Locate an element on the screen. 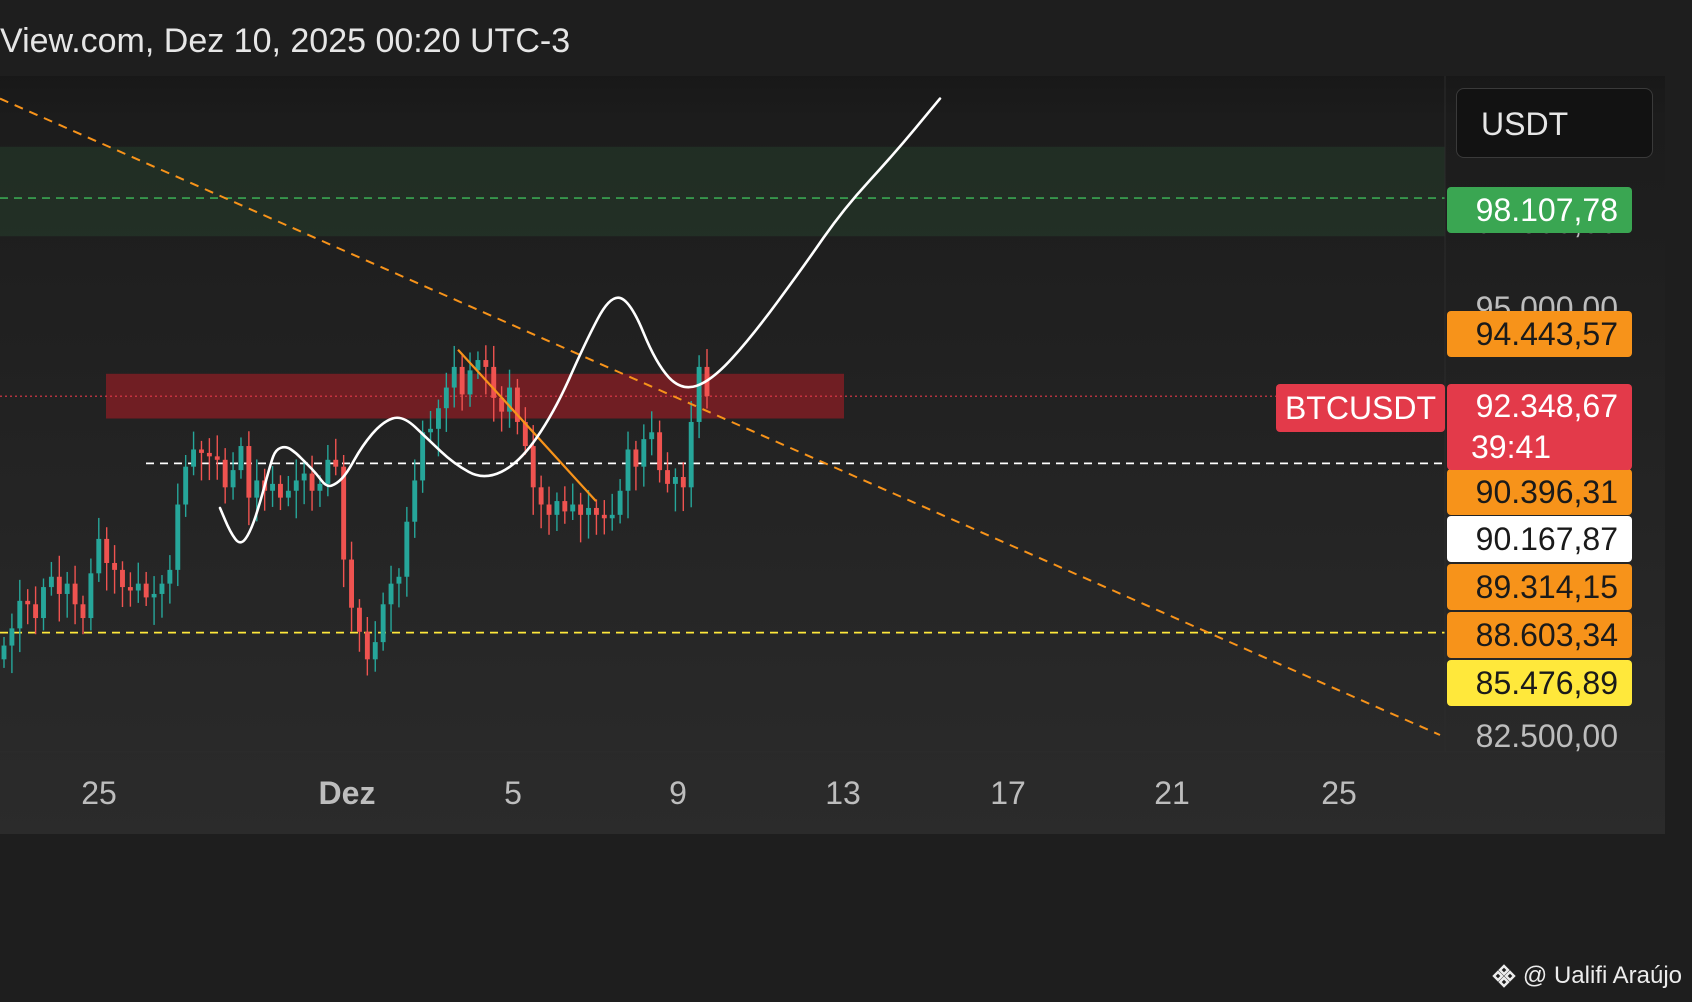 Image resolution: width=1692 pixels, height=1002 pixels. axis-price-82500: 82.500,00 is located at coordinates (1546, 736).